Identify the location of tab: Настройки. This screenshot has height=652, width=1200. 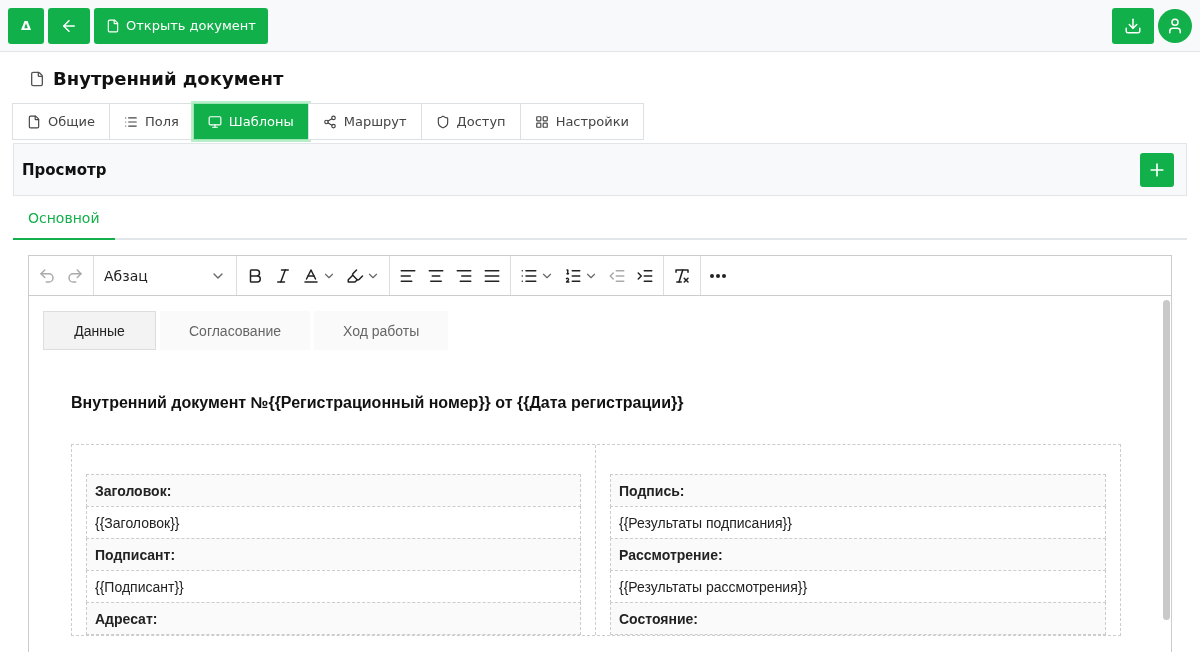
(582, 121).